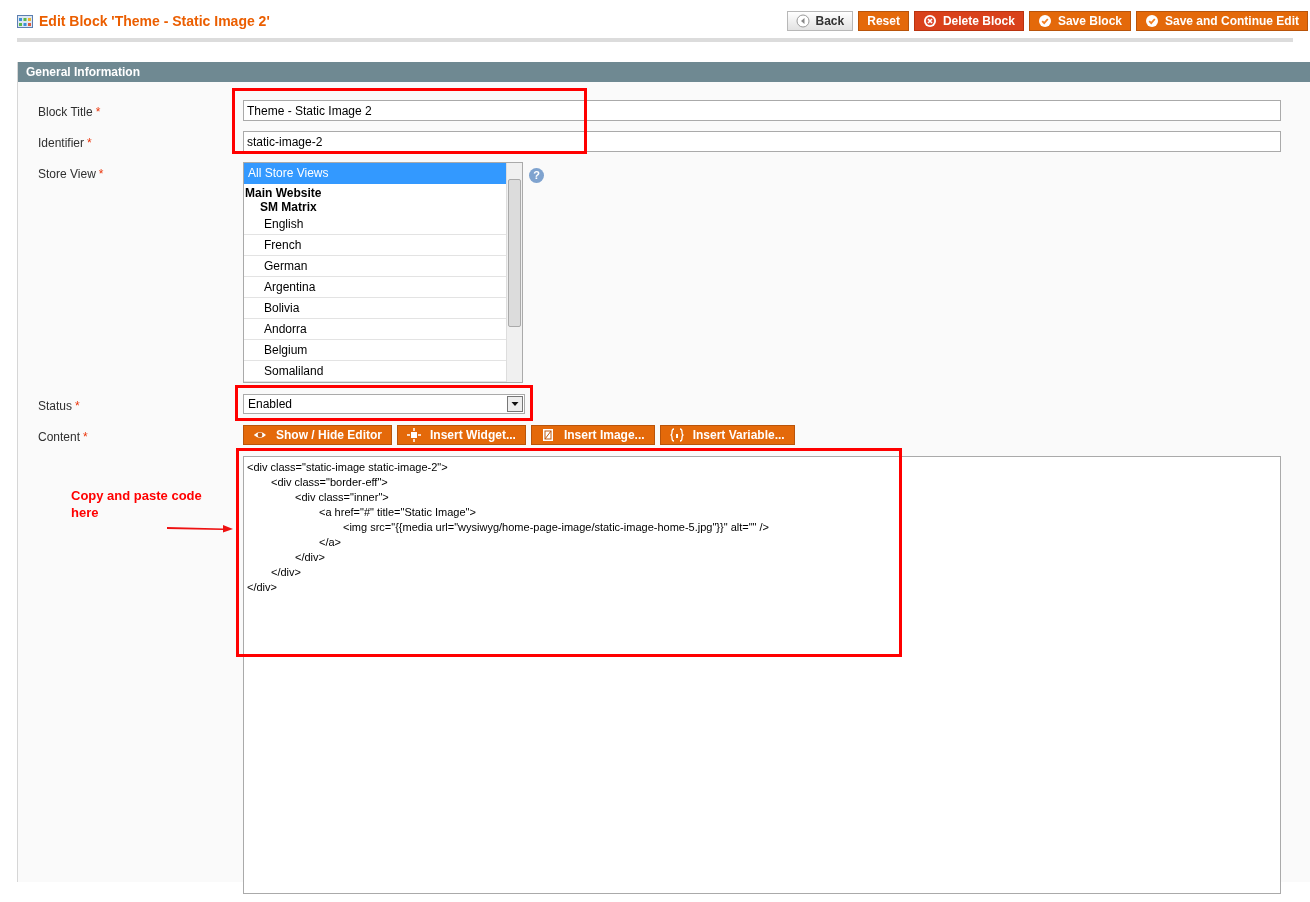 This screenshot has height=902, width=1310. What do you see at coordinates (929, 21) in the screenshot?
I see `close-icon` at bounding box center [929, 21].